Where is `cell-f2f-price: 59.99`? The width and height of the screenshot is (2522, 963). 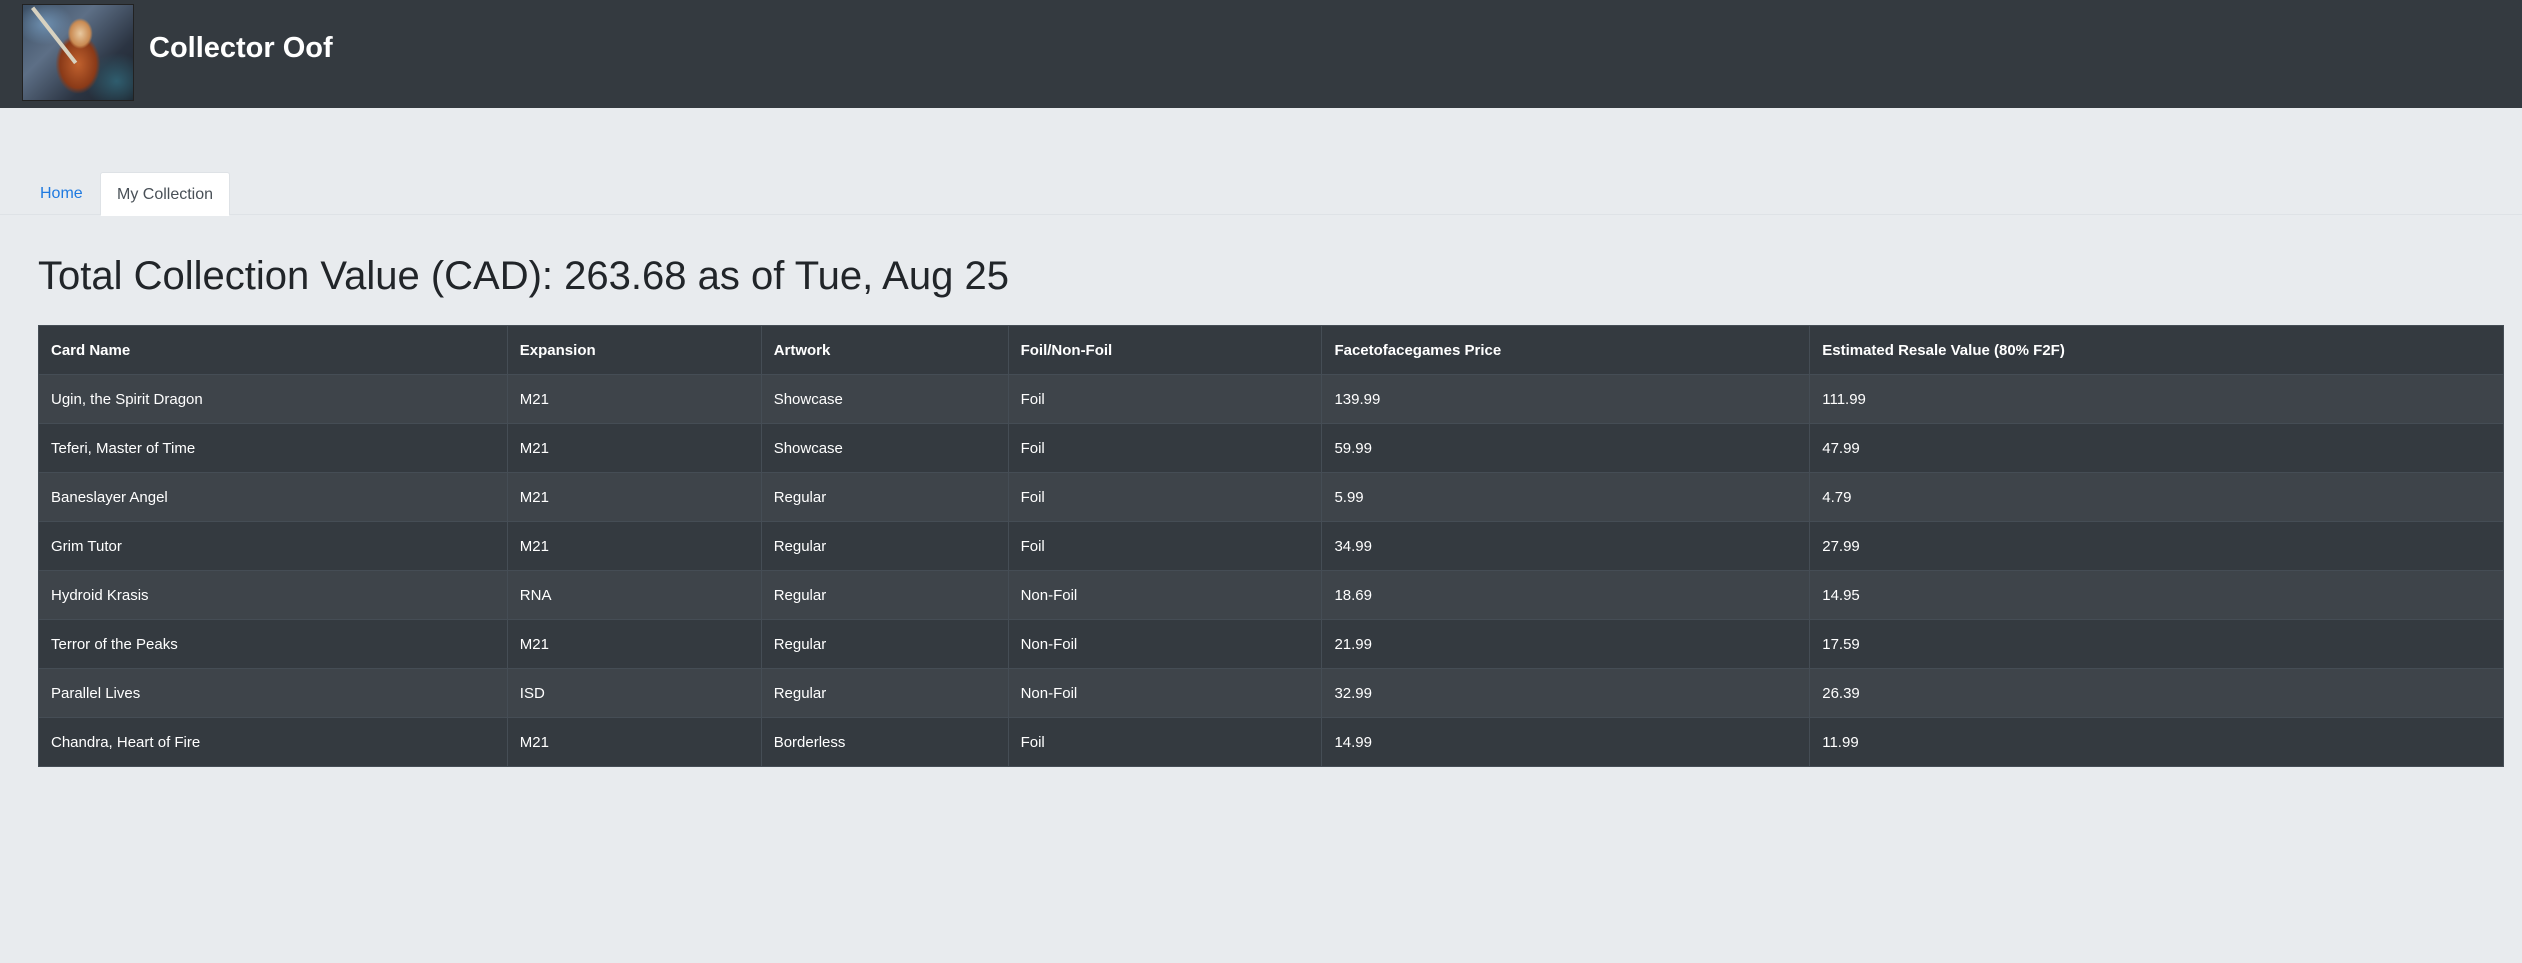
cell-f2f-price: 59.99 is located at coordinates (1566, 448).